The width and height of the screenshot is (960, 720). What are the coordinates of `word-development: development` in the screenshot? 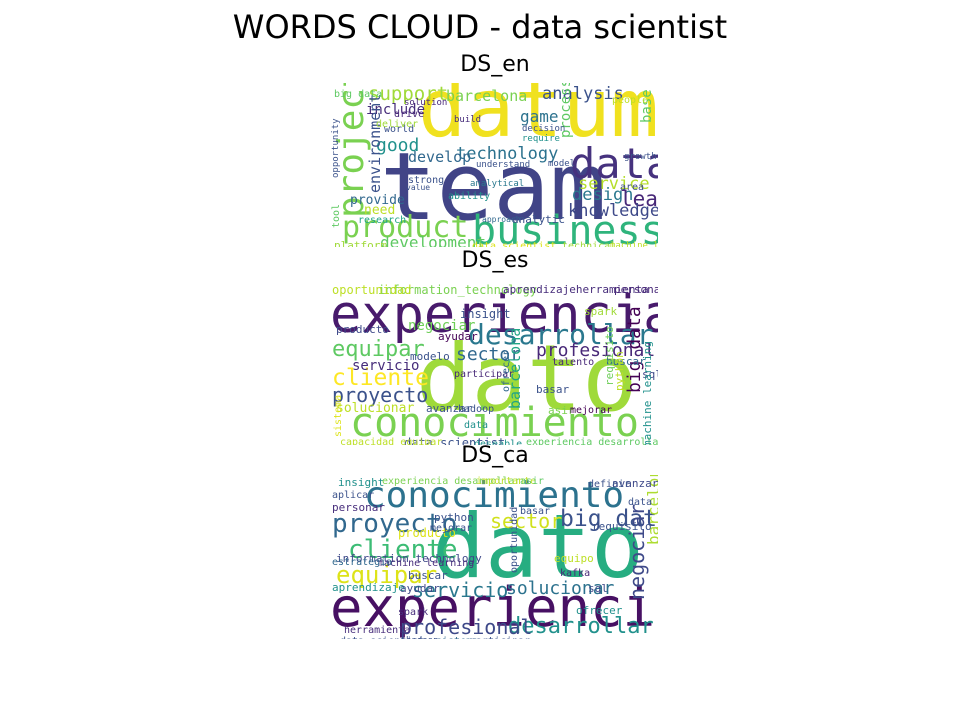 It's located at (433, 240).